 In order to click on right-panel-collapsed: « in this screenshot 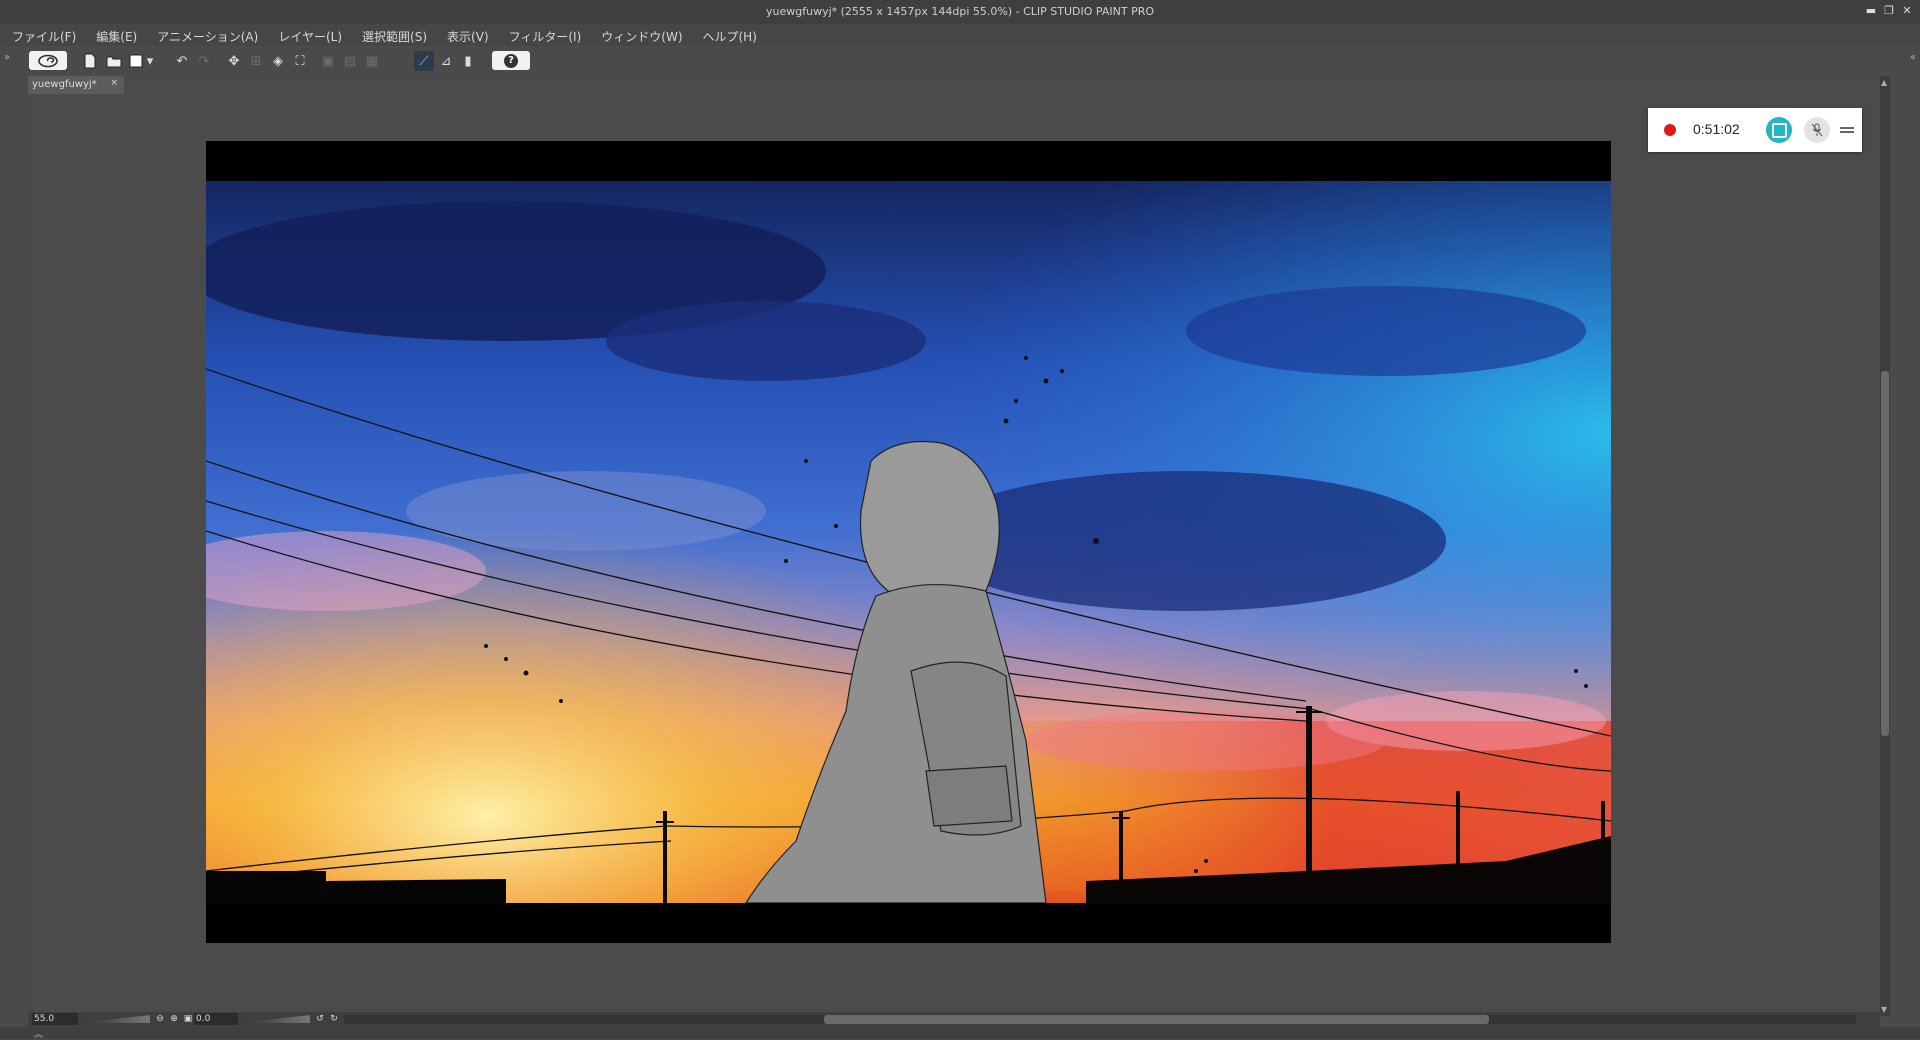, I will do `click(1907, 543)`.